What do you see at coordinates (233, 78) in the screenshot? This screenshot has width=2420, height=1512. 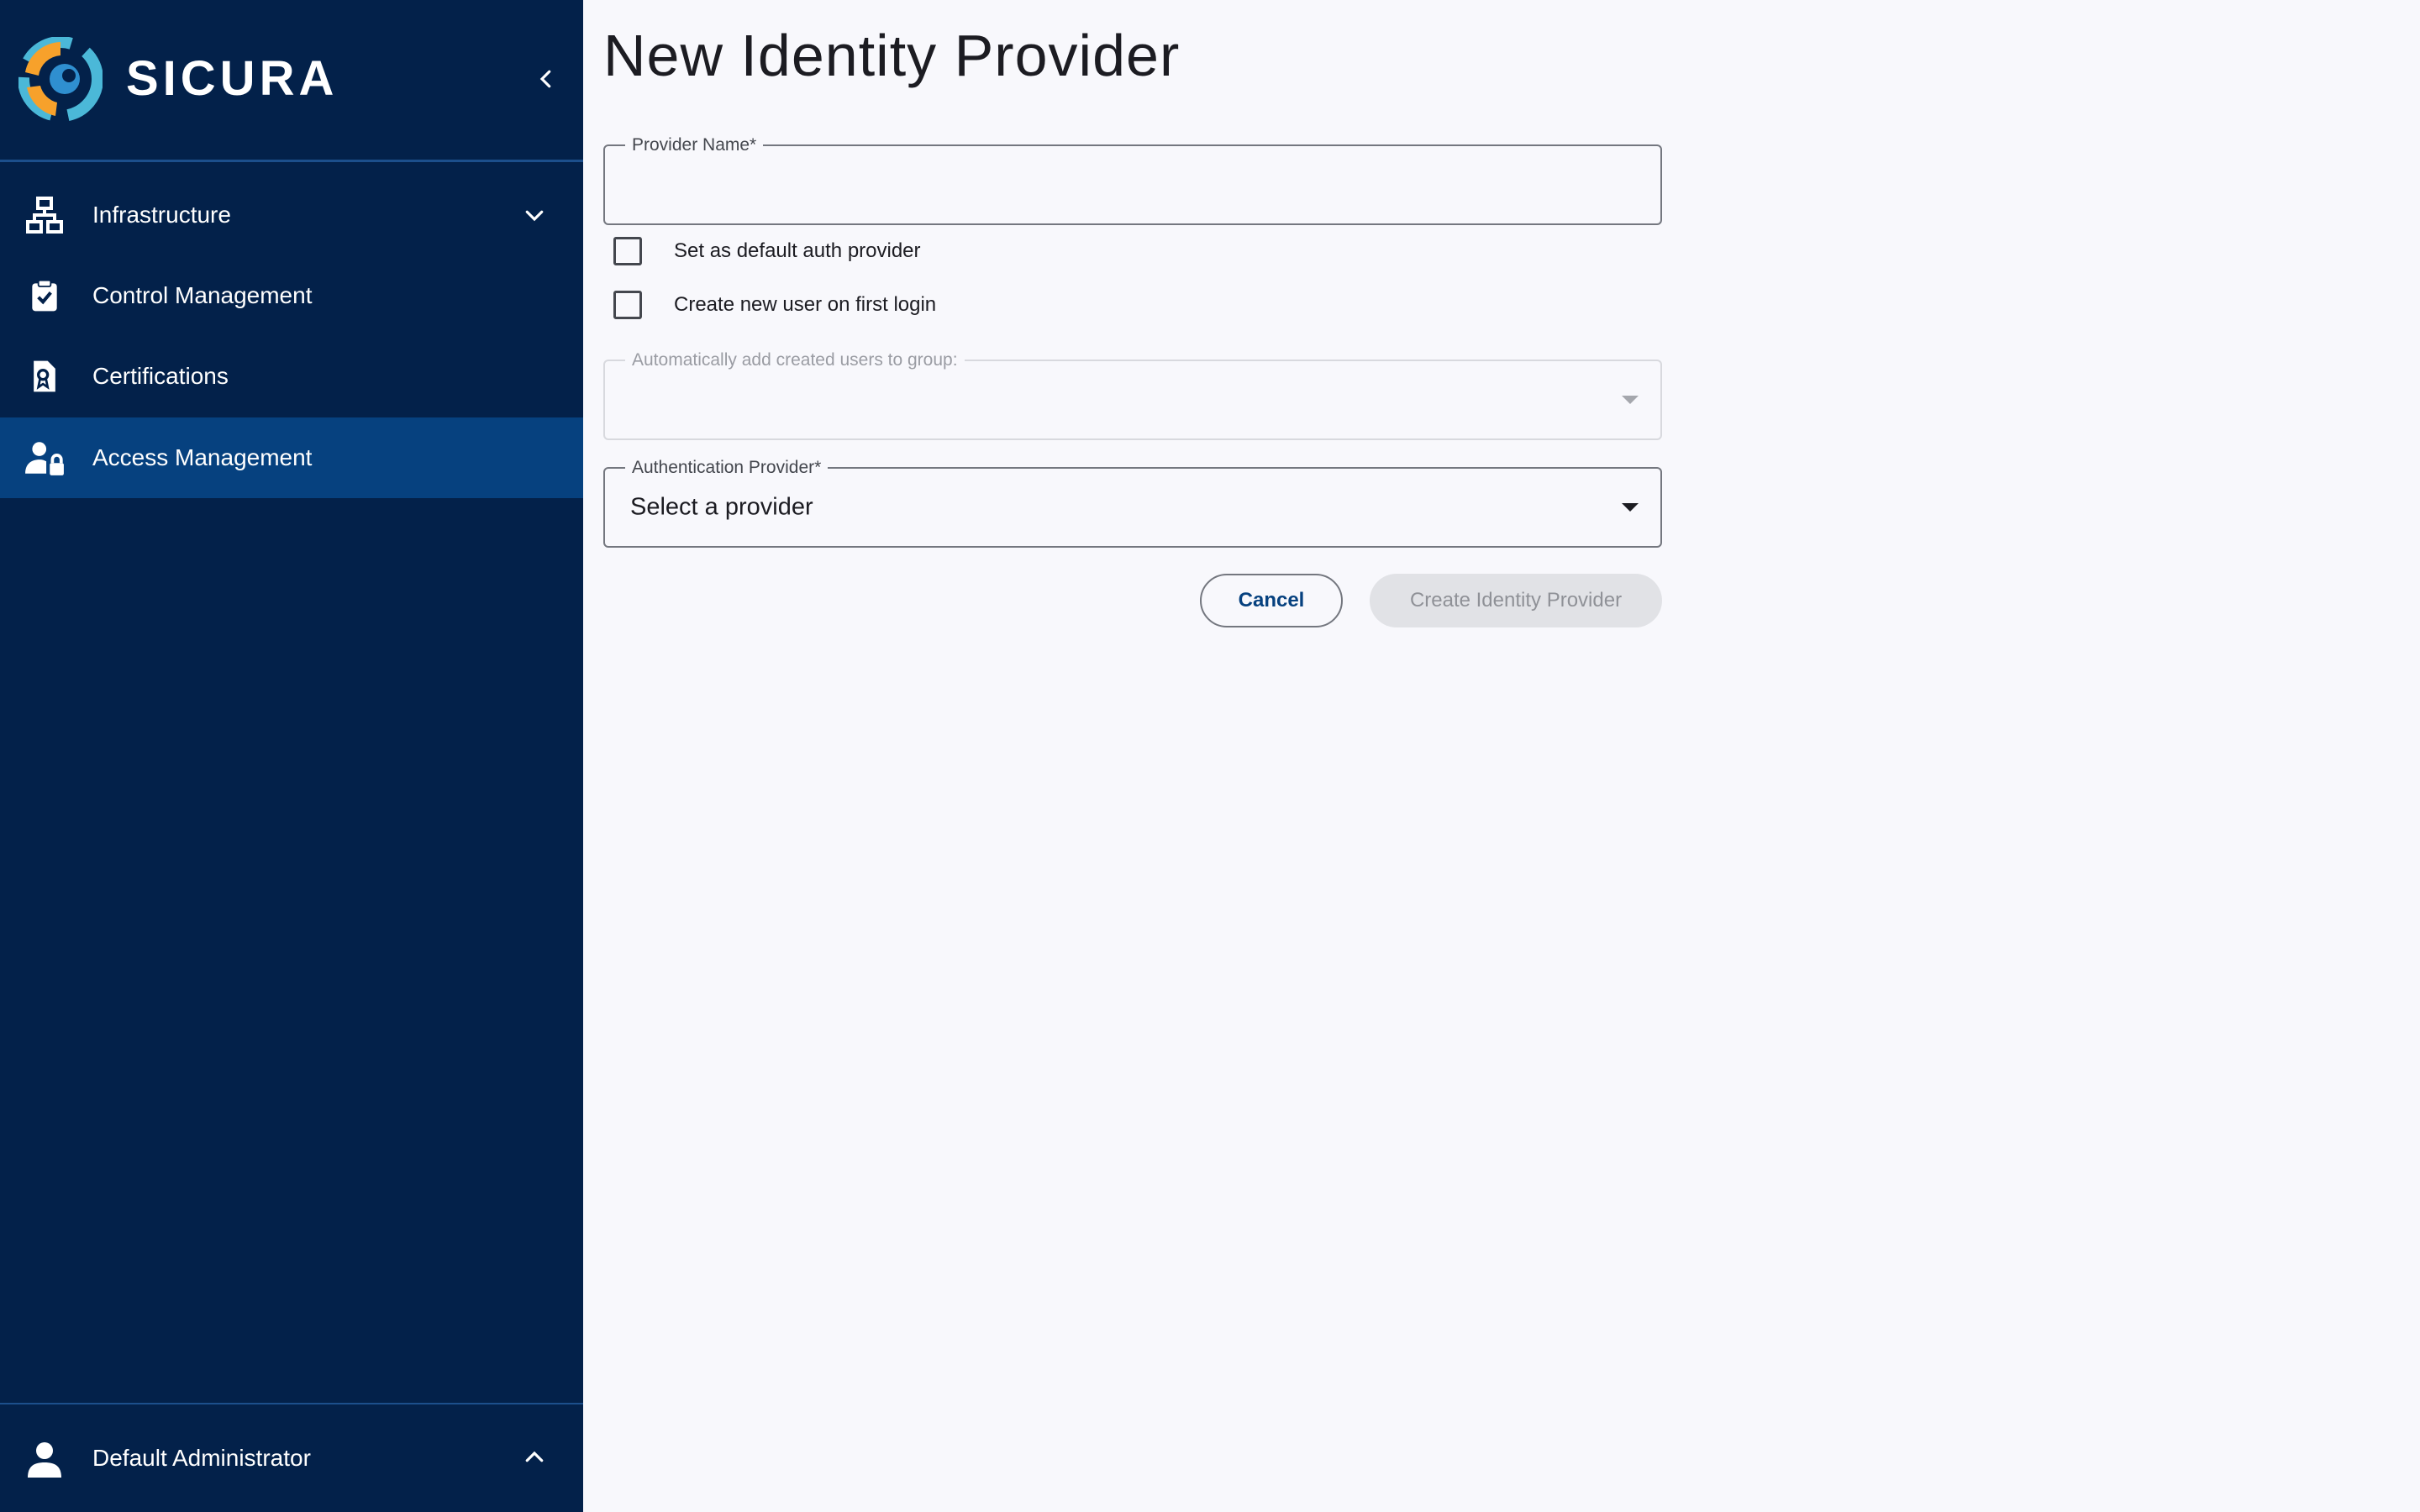 I see `brand-name: SICURA` at bounding box center [233, 78].